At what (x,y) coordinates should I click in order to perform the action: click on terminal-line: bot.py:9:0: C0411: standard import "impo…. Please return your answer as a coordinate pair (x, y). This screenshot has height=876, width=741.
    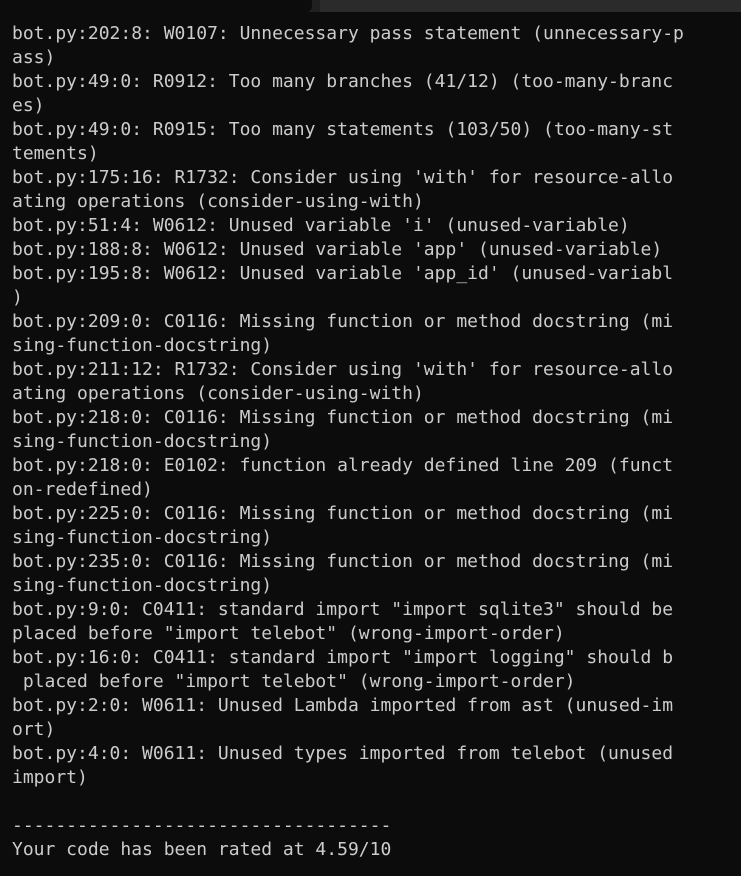
    Looking at the image, I should click on (343, 609).